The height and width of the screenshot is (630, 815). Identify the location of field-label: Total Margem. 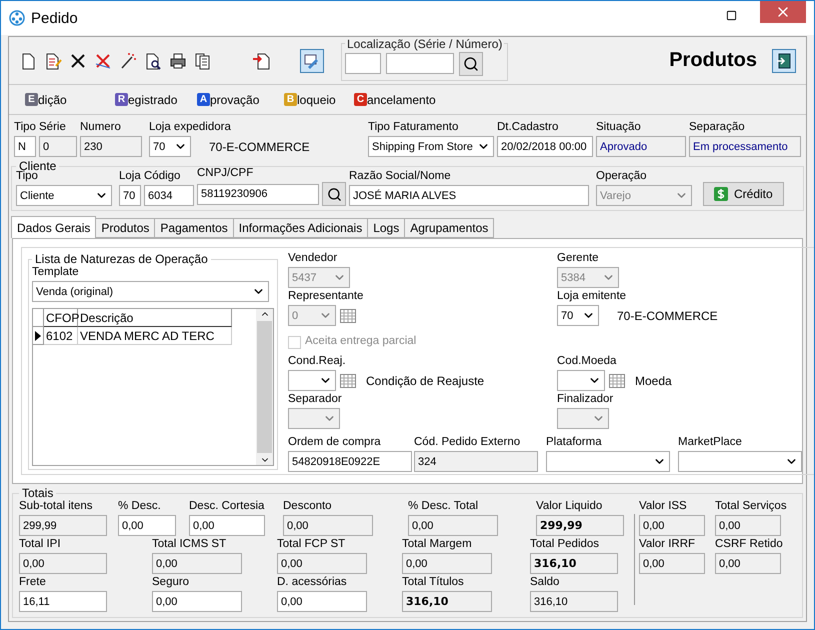
(437, 545).